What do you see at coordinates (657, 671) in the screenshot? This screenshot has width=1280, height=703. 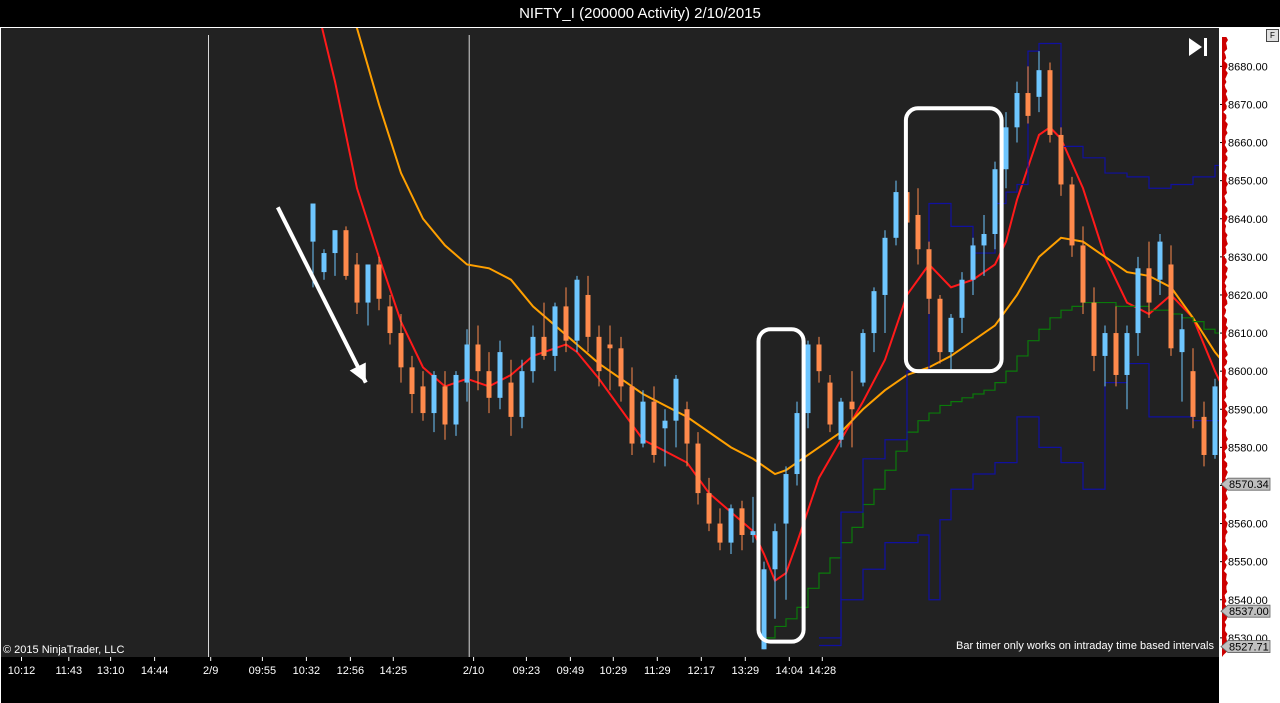 I see `x-tick-label: 11:29` at bounding box center [657, 671].